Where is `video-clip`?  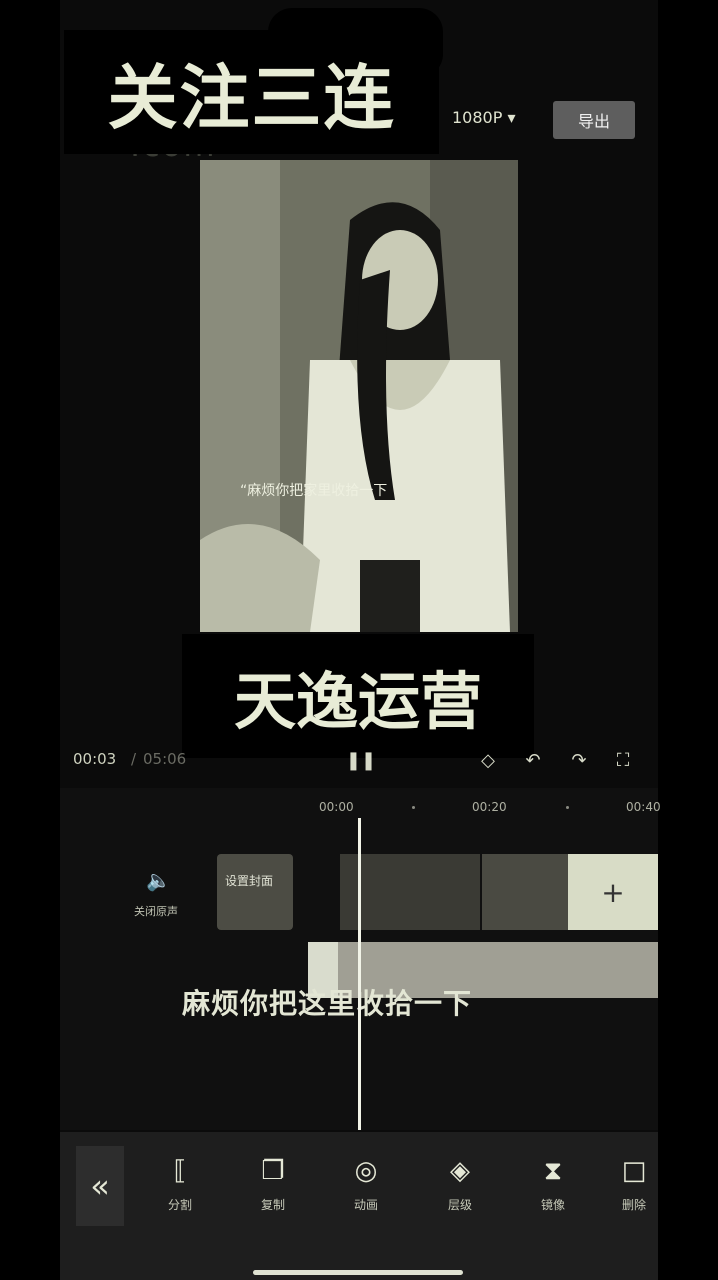
video-clip is located at coordinates (525, 892).